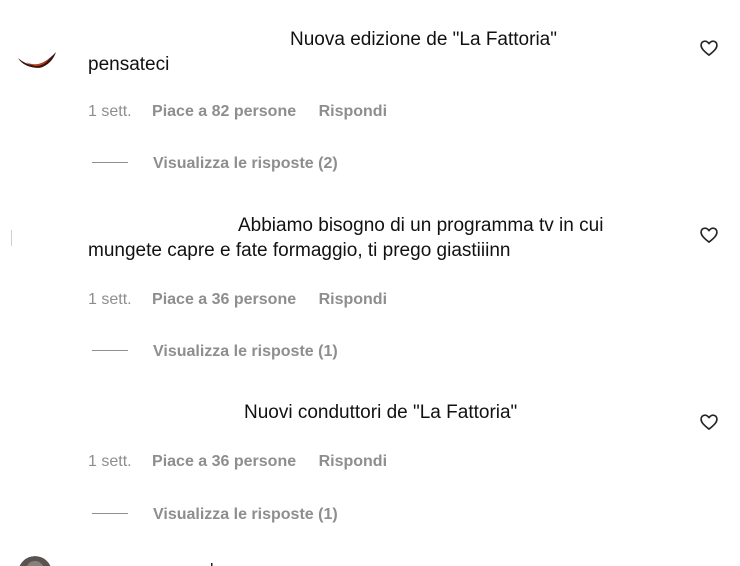 This screenshot has width=740, height=566. Describe the element at coordinates (129, 64) in the screenshot. I see `comment-text-line: pensateci` at that location.